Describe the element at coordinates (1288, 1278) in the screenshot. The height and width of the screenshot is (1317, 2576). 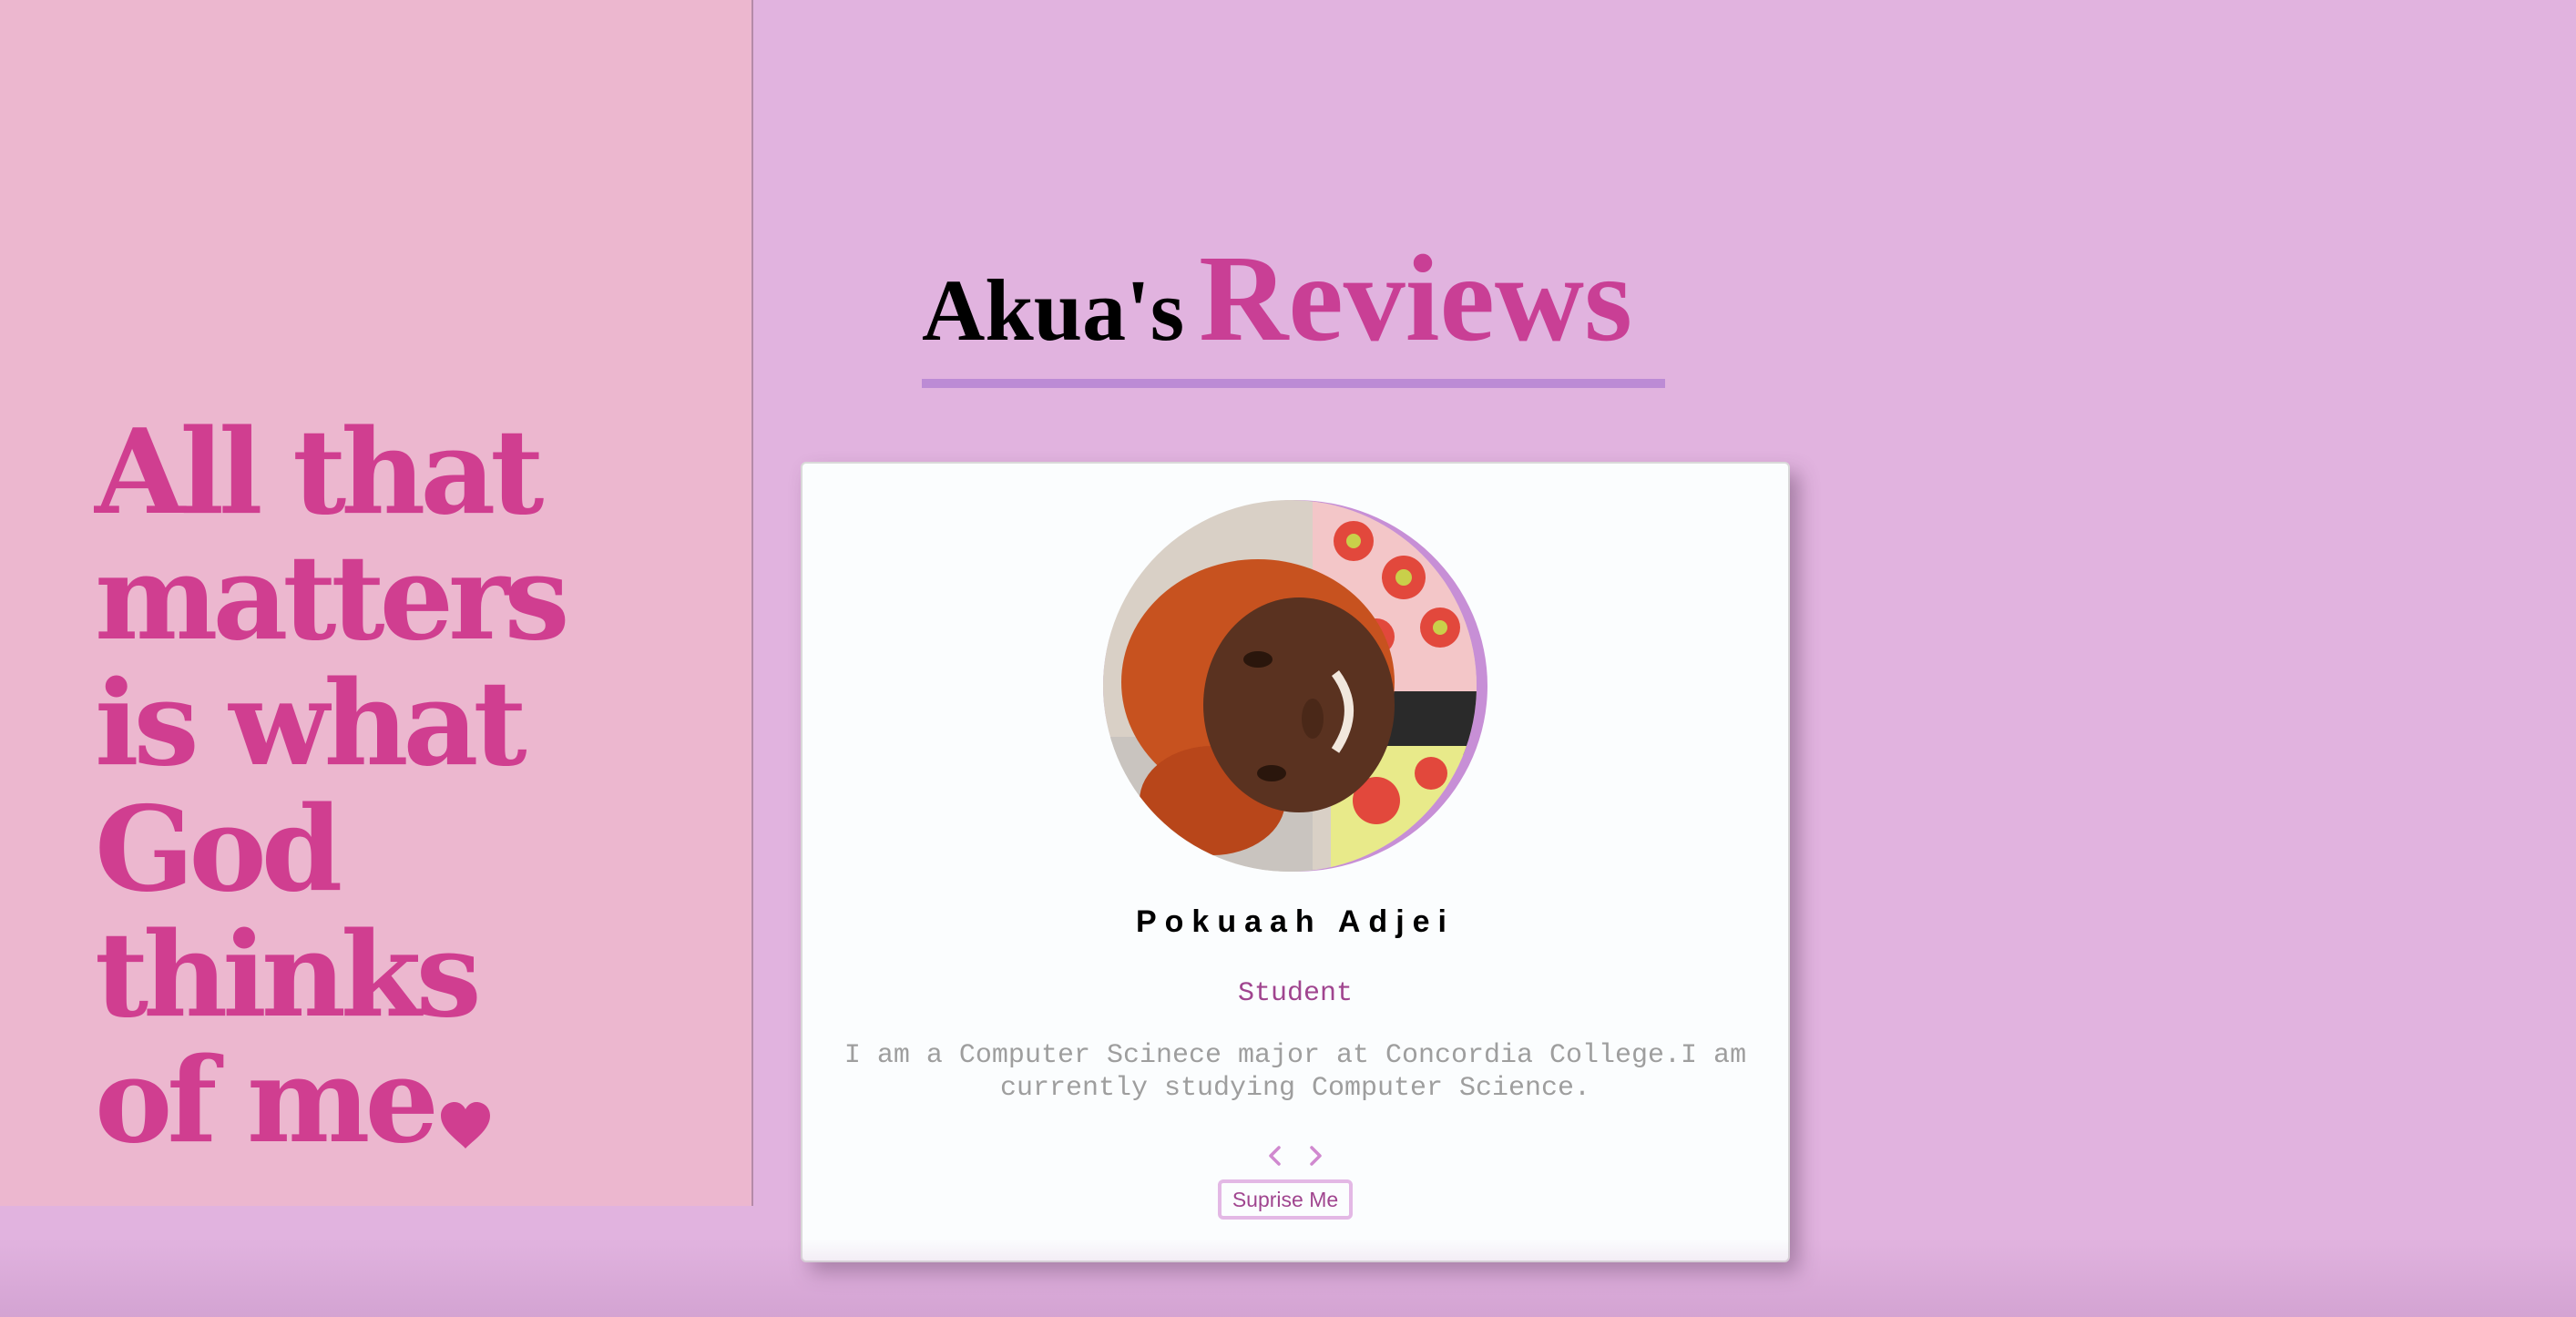
I see `bottom-shade` at that location.